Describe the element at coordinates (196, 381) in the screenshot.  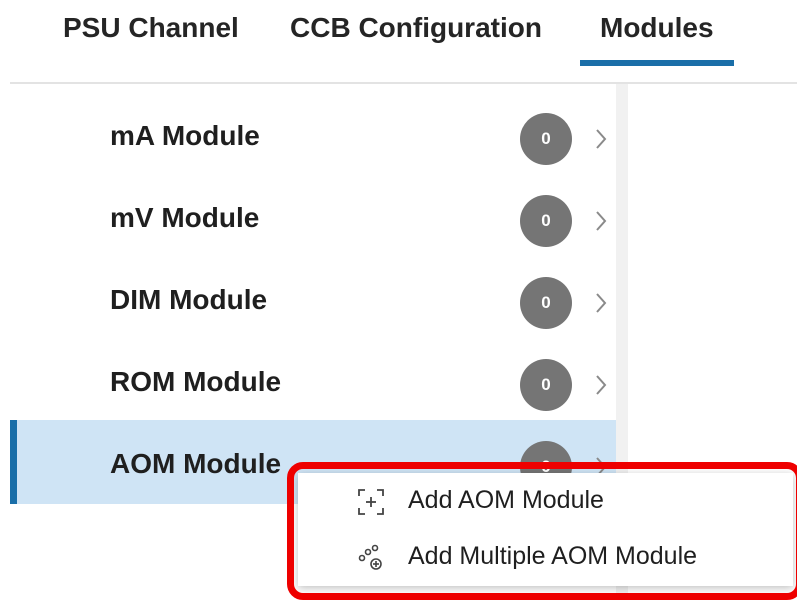
I see `module-label: ROM Module` at that location.